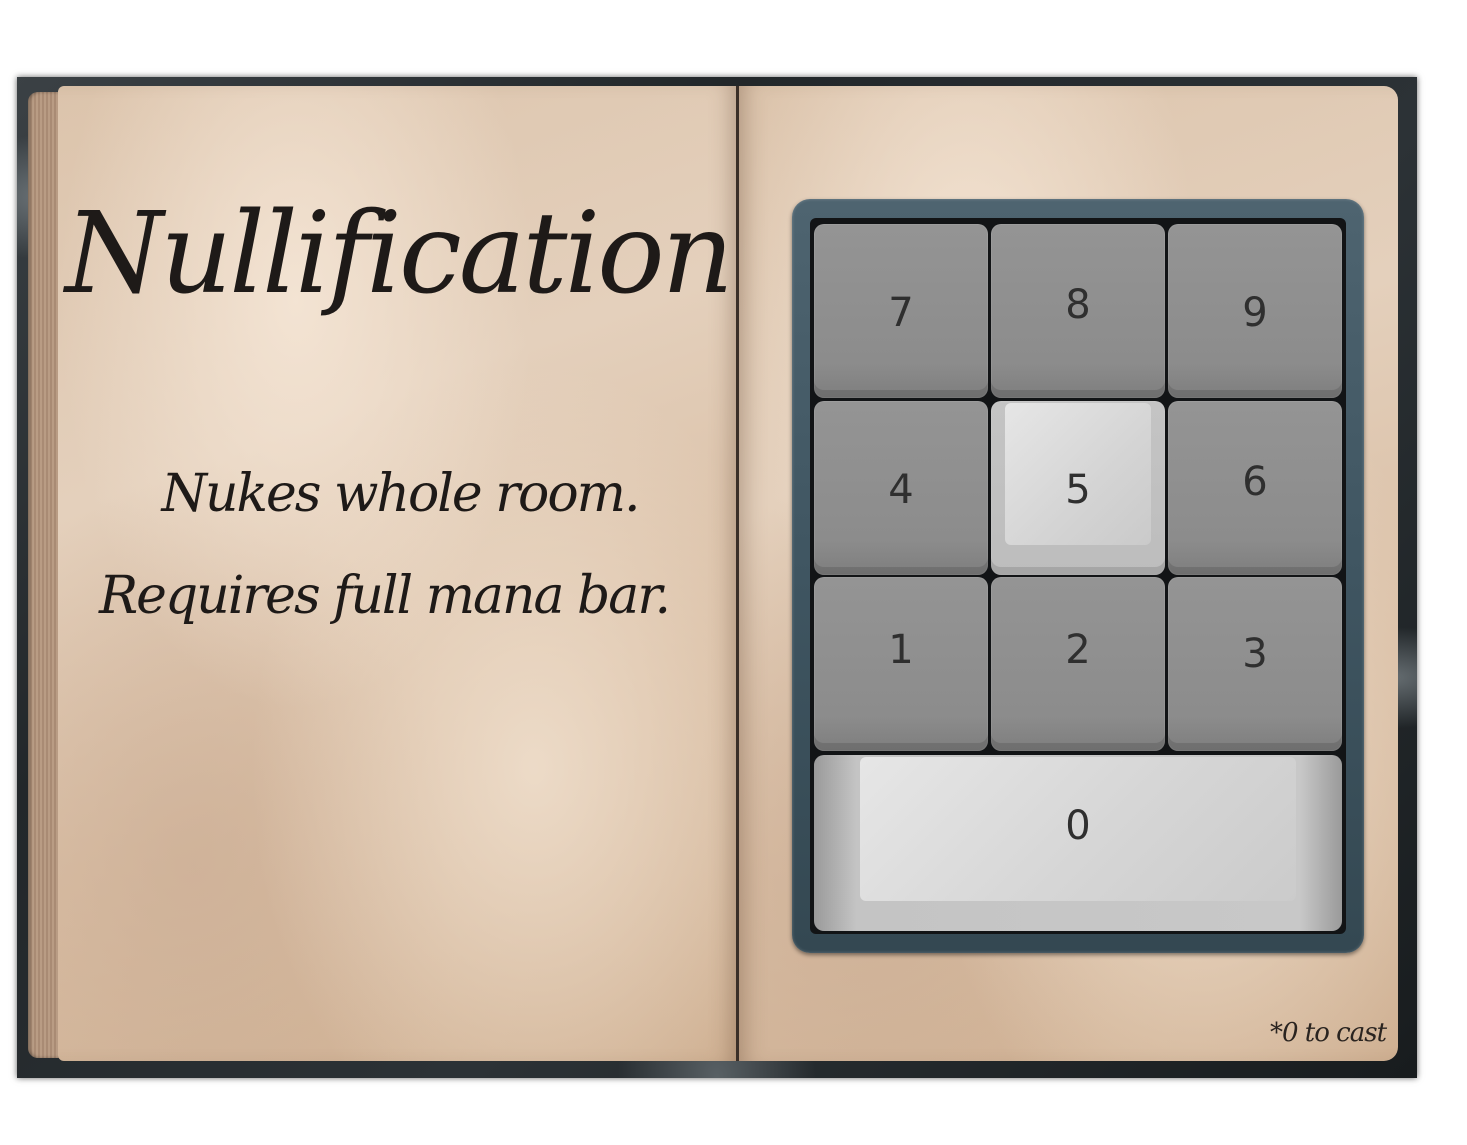  Describe the element at coordinates (400, 494) in the screenshot. I see `spell-description-line-1: Nukes whole room.` at that location.